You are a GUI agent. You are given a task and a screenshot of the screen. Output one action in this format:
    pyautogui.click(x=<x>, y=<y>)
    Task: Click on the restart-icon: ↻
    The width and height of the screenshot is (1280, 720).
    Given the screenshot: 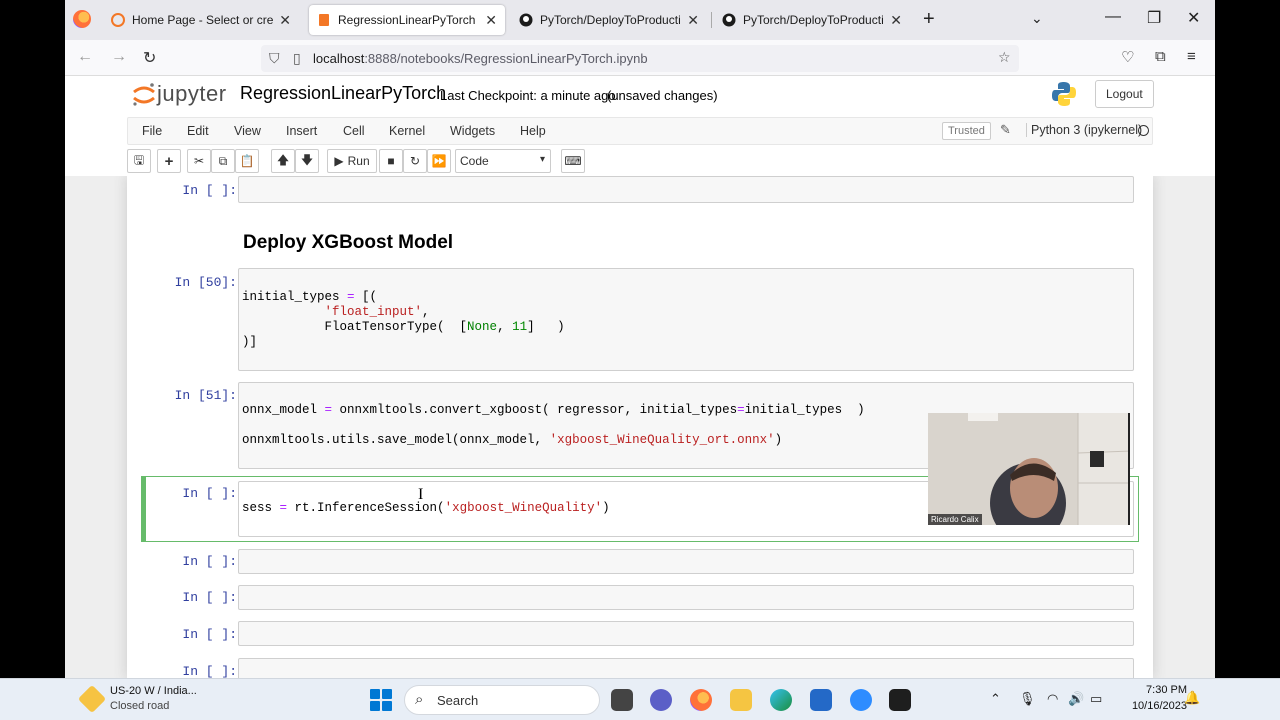 What is the action you would take?
    pyautogui.click(x=415, y=161)
    